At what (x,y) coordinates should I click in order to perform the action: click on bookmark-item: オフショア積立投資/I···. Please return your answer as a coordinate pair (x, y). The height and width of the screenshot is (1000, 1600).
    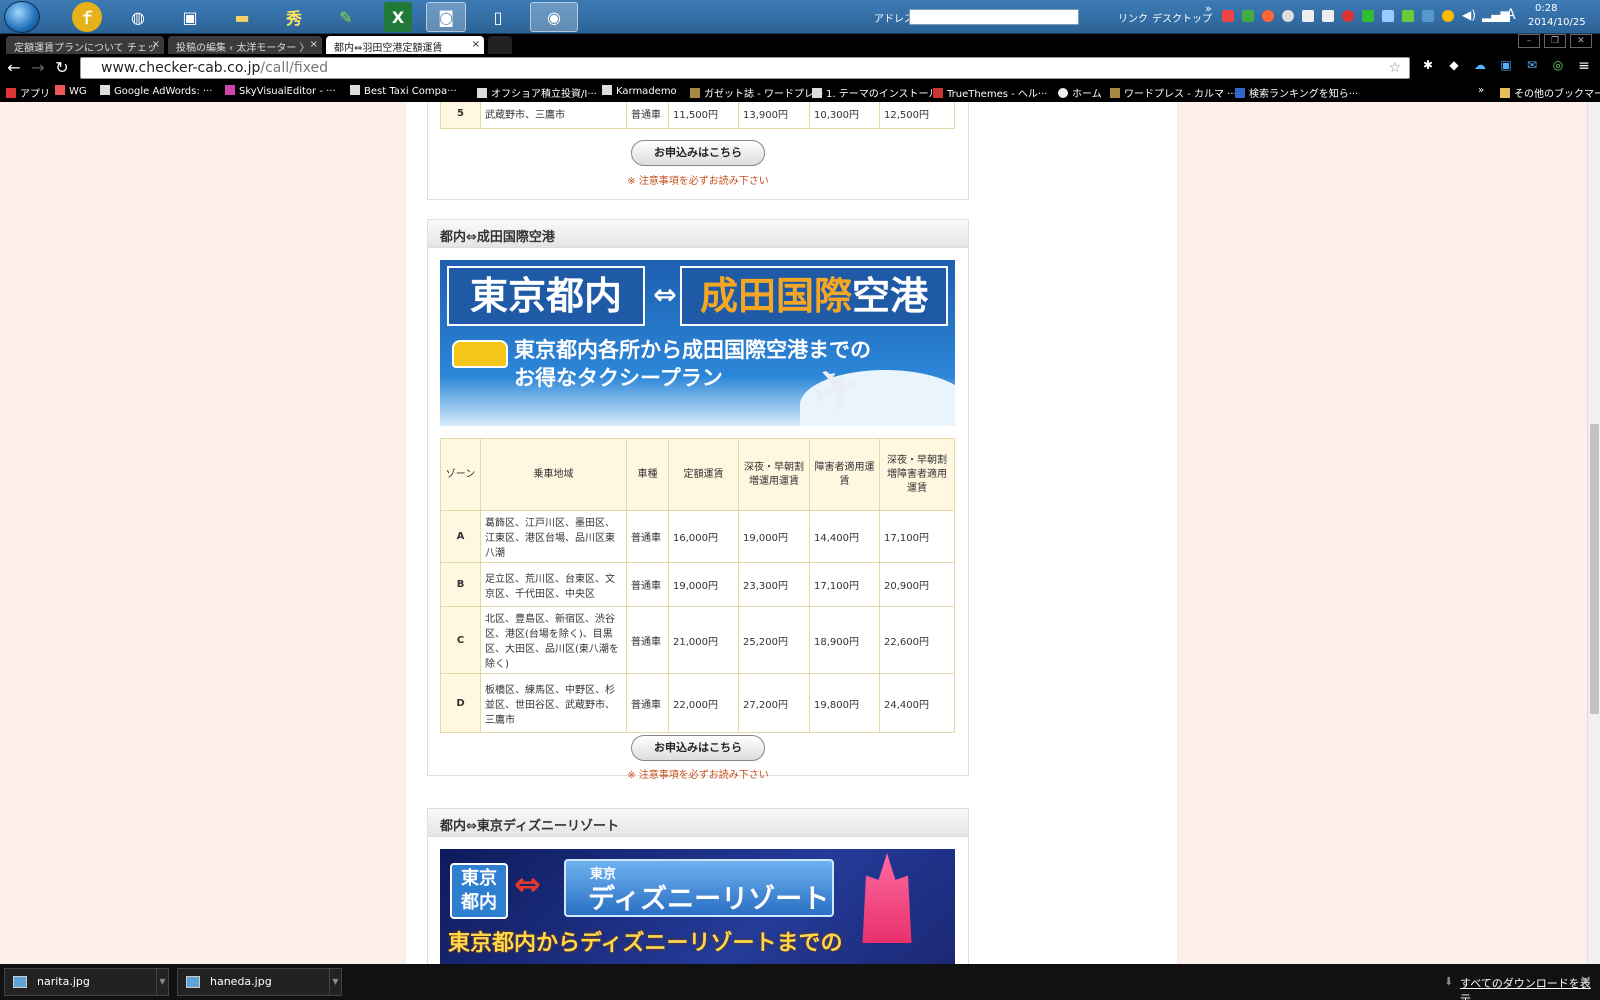
    Looking at the image, I should click on (537, 92).